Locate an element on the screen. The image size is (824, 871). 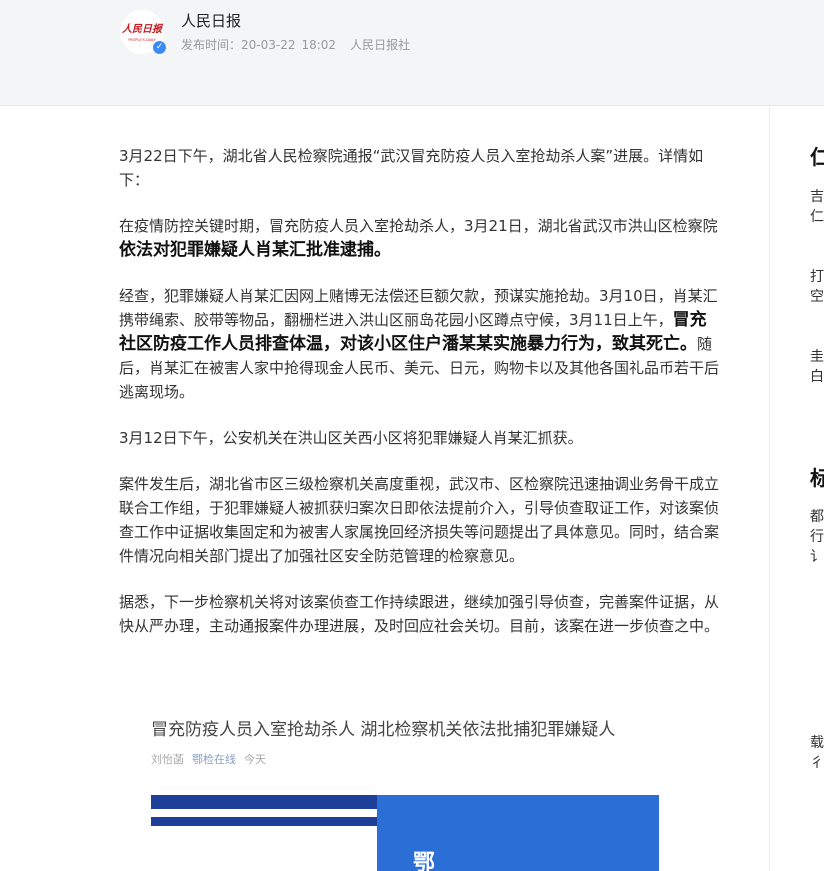
sidebar-item-4: 空 is located at coordinates (817, 296).